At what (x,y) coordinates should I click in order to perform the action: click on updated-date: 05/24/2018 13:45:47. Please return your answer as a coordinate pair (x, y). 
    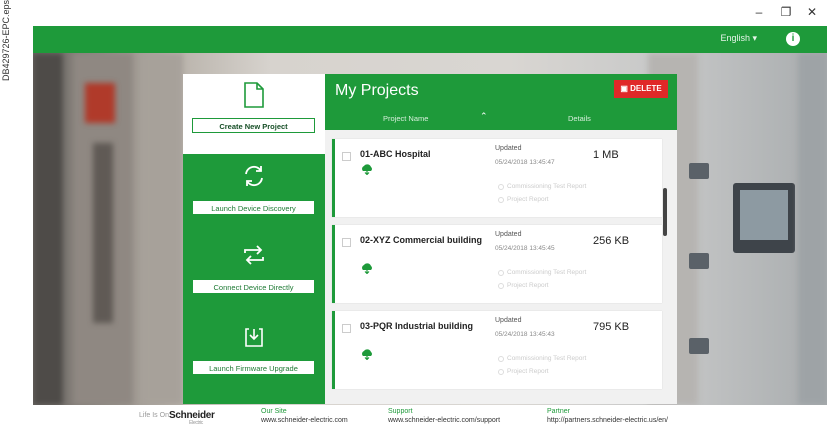
    Looking at the image, I should click on (525, 162).